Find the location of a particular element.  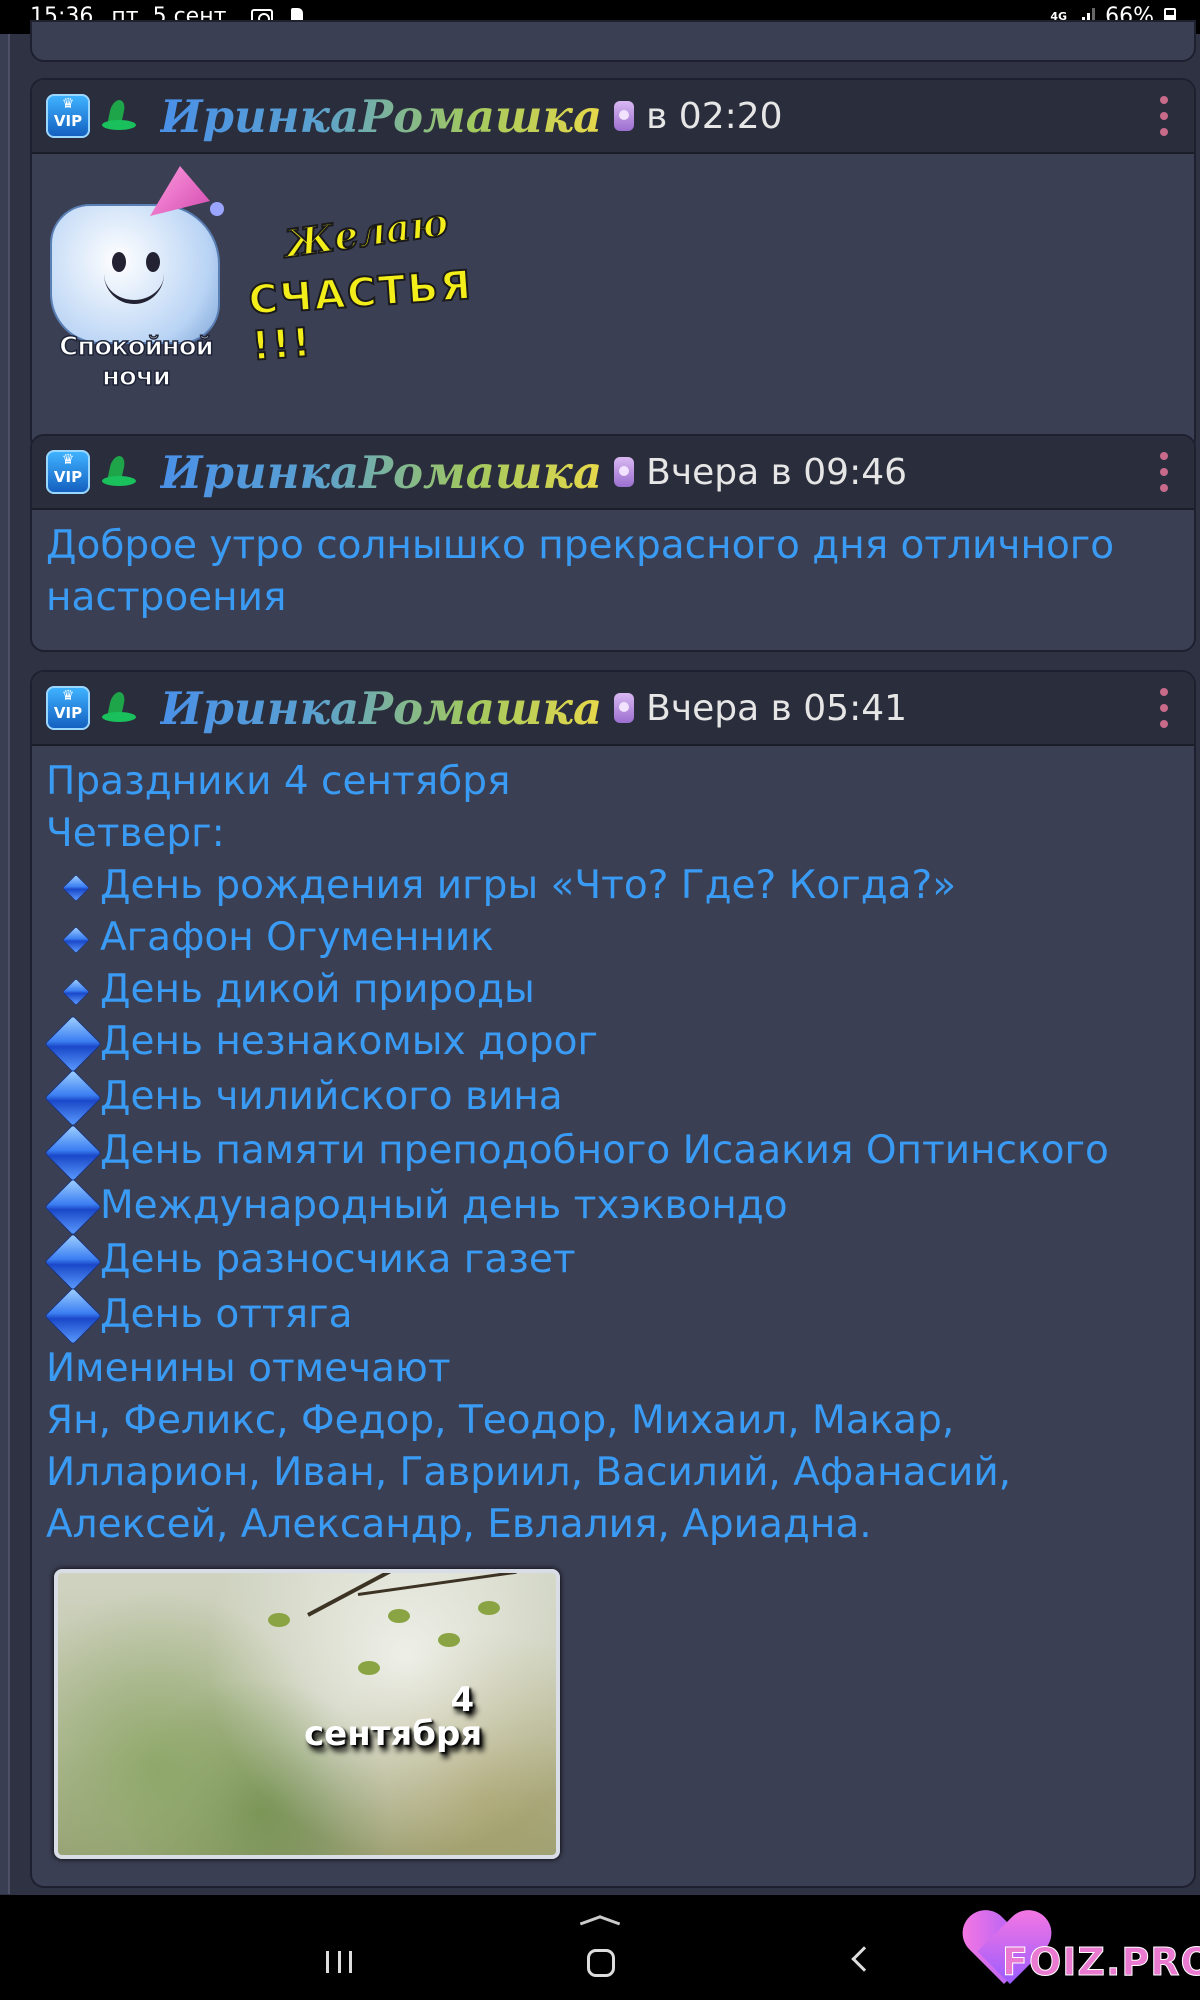

holiday-item: День чилийского вина is located at coordinates (612, 1098).